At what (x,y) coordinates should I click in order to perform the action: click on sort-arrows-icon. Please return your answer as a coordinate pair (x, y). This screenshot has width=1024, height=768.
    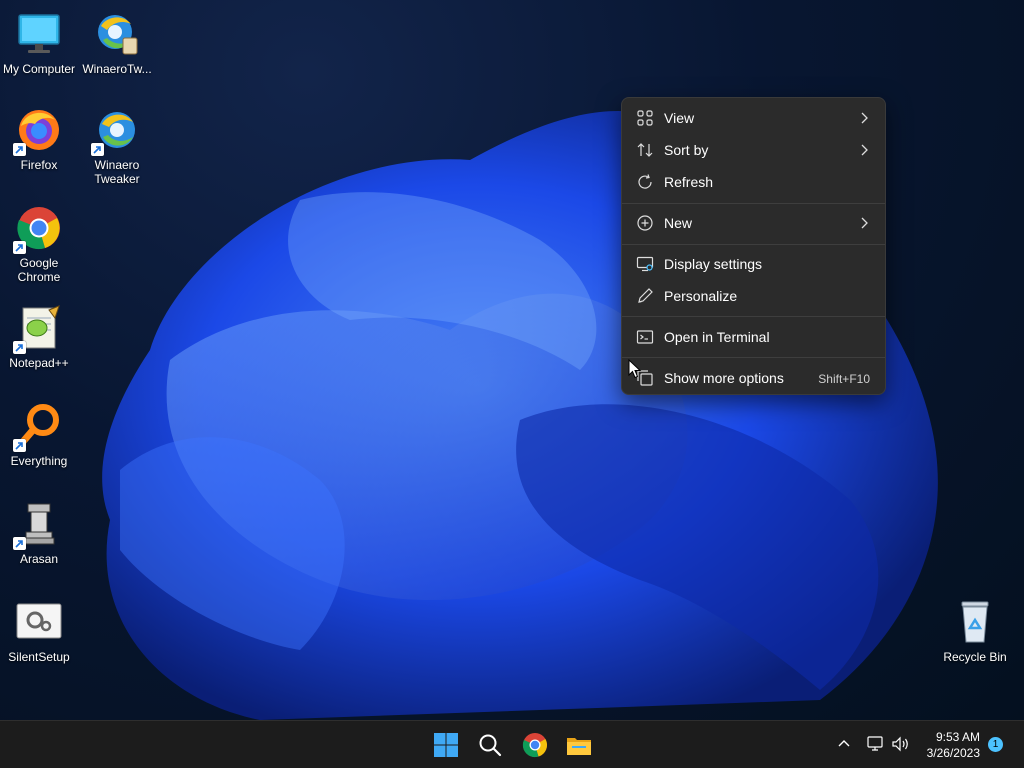
    Looking at the image, I should click on (645, 150).